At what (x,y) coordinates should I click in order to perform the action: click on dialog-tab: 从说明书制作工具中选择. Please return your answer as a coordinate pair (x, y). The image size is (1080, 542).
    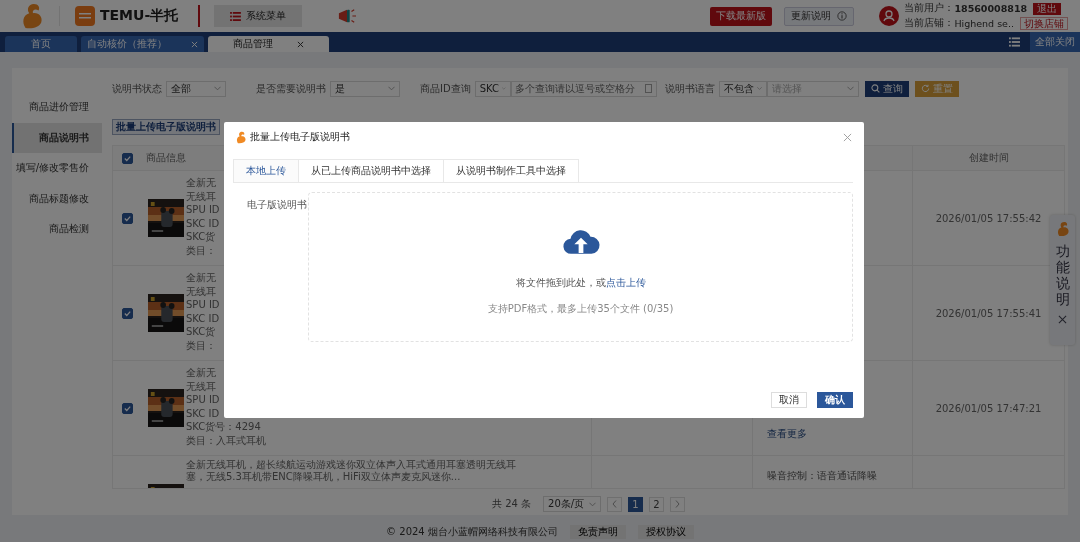
    Looking at the image, I should click on (511, 170).